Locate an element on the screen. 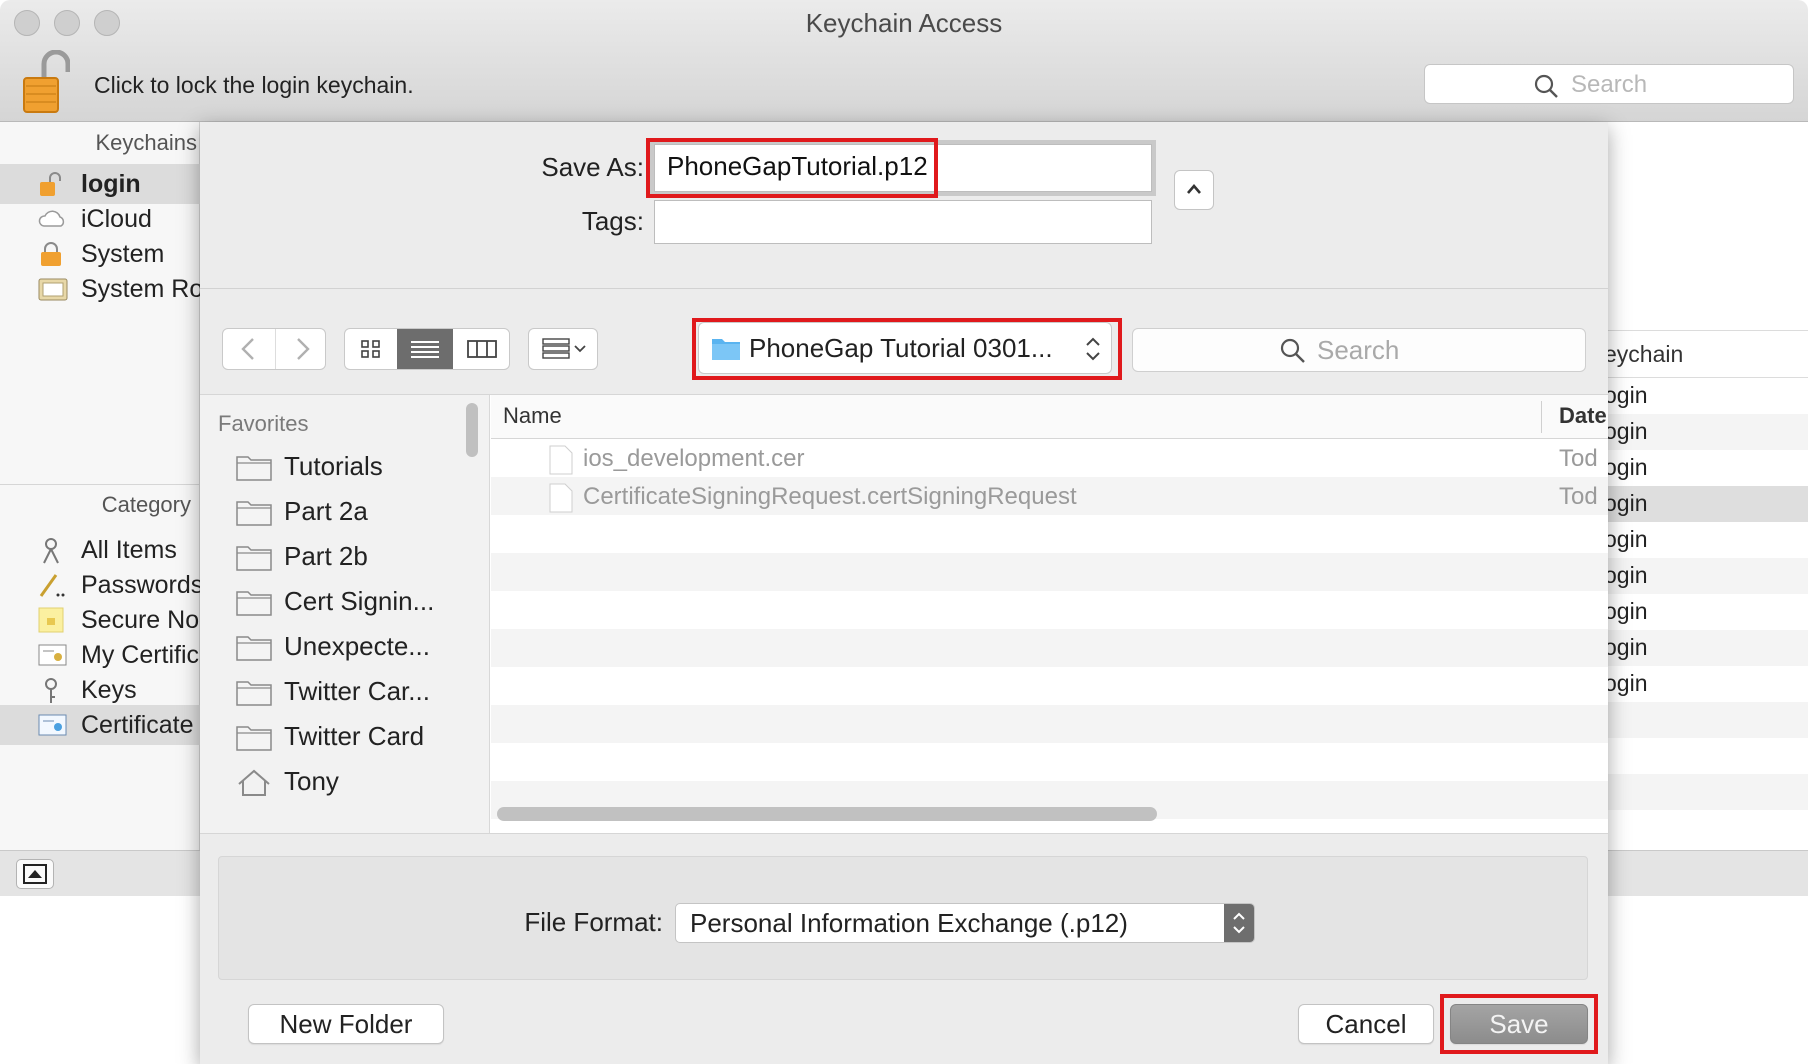 The image size is (1808, 1064). keychain-column-header: eychain is located at coordinates (1704, 354).